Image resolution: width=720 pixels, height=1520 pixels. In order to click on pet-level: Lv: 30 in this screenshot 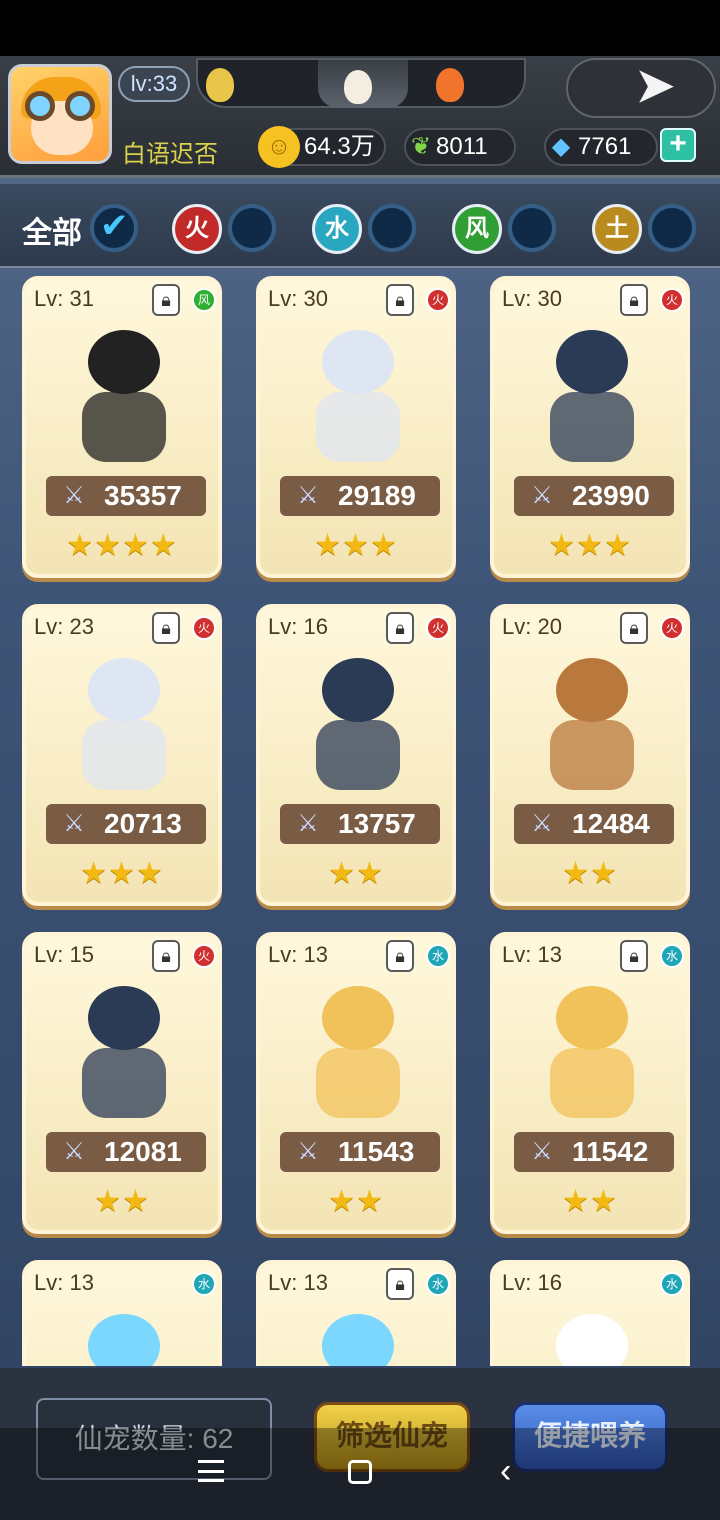, I will do `click(532, 298)`.